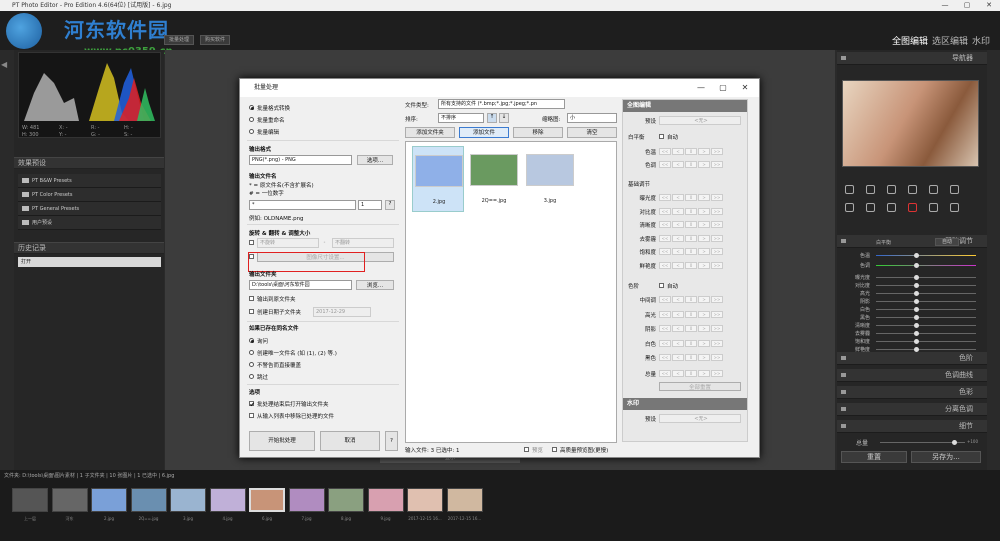 The height and width of the screenshot is (541, 1000). I want to click on basic-header: 基础调节, so click(912, 241).